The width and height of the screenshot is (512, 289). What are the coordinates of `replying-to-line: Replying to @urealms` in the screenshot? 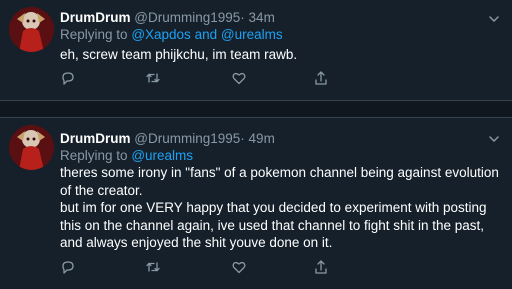 It's located at (282, 155).